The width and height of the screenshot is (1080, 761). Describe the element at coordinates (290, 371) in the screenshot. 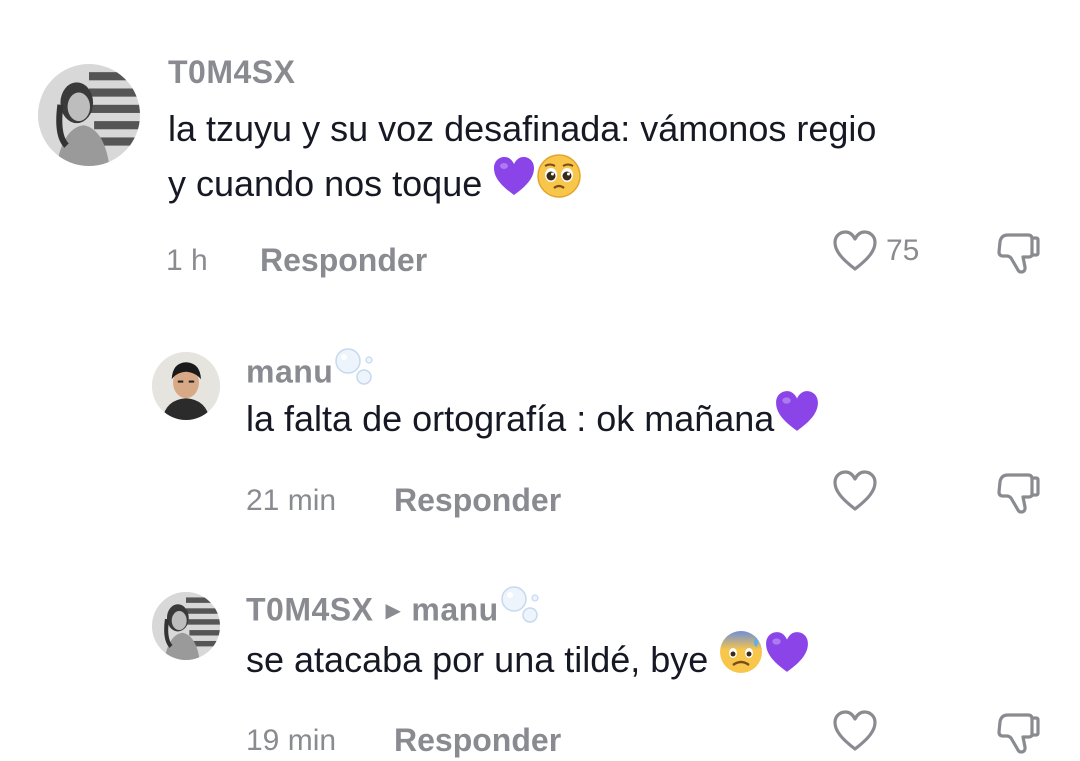

I see `username-text: manu` at that location.